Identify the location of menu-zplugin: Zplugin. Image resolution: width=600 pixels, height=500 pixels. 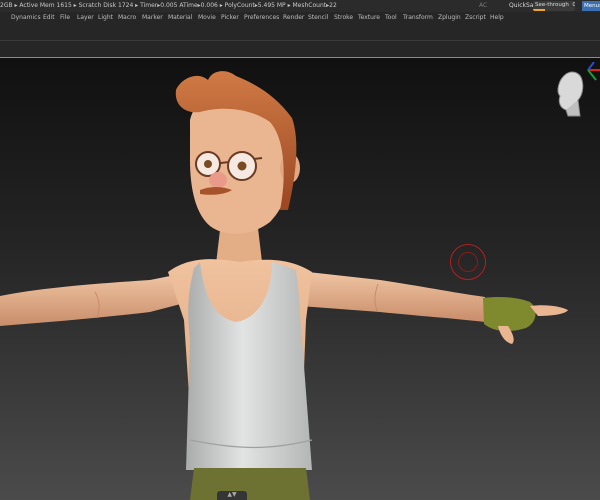
(449, 18).